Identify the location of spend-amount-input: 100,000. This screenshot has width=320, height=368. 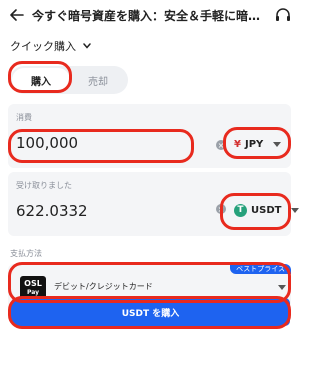
(47, 143).